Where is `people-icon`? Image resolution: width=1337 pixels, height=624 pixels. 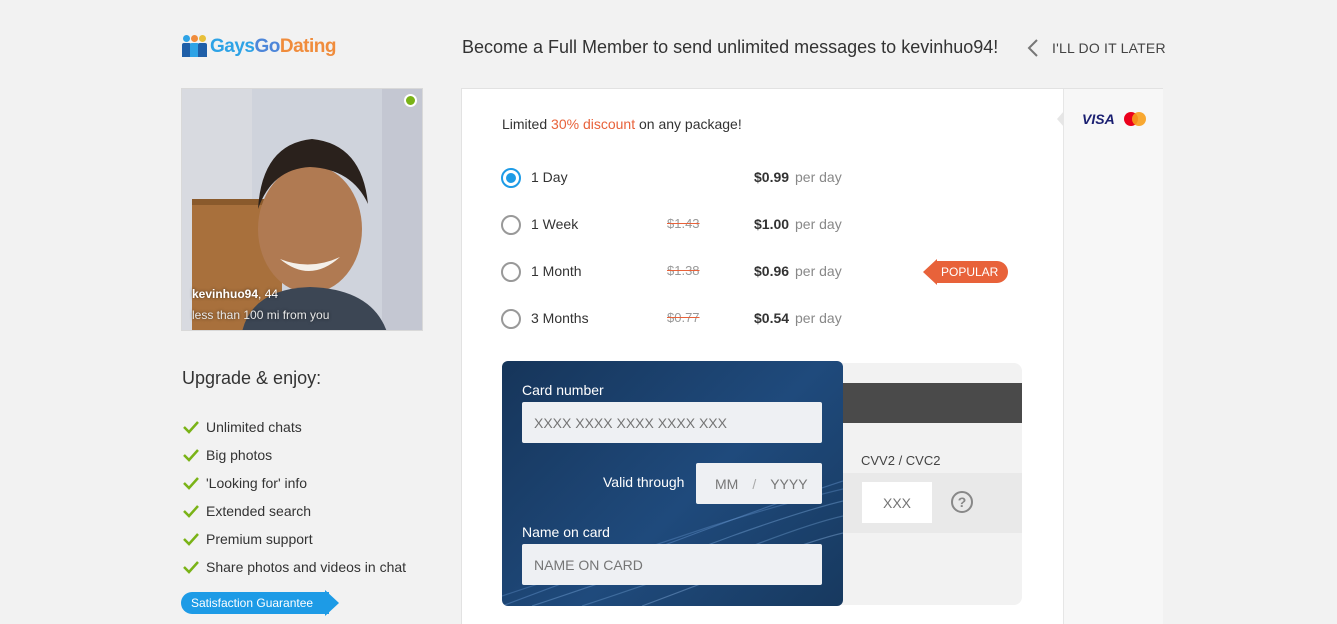 people-icon is located at coordinates (194, 47).